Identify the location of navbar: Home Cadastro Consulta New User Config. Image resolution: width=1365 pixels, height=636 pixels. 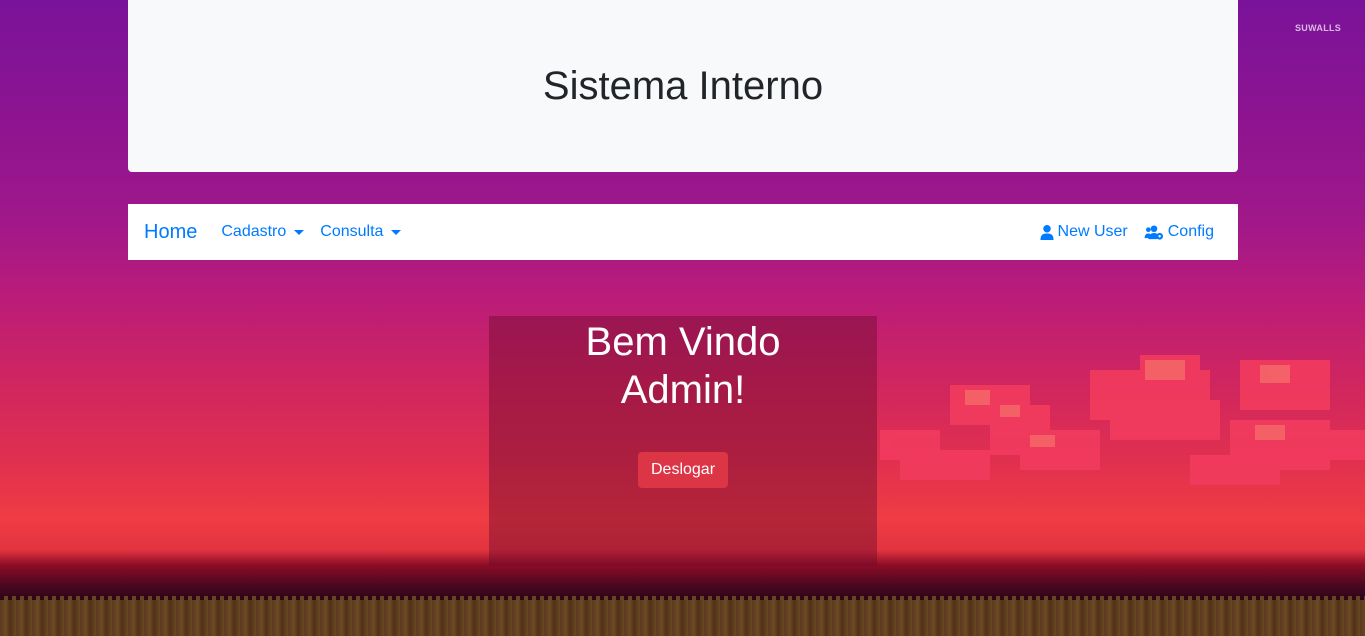
(683, 232).